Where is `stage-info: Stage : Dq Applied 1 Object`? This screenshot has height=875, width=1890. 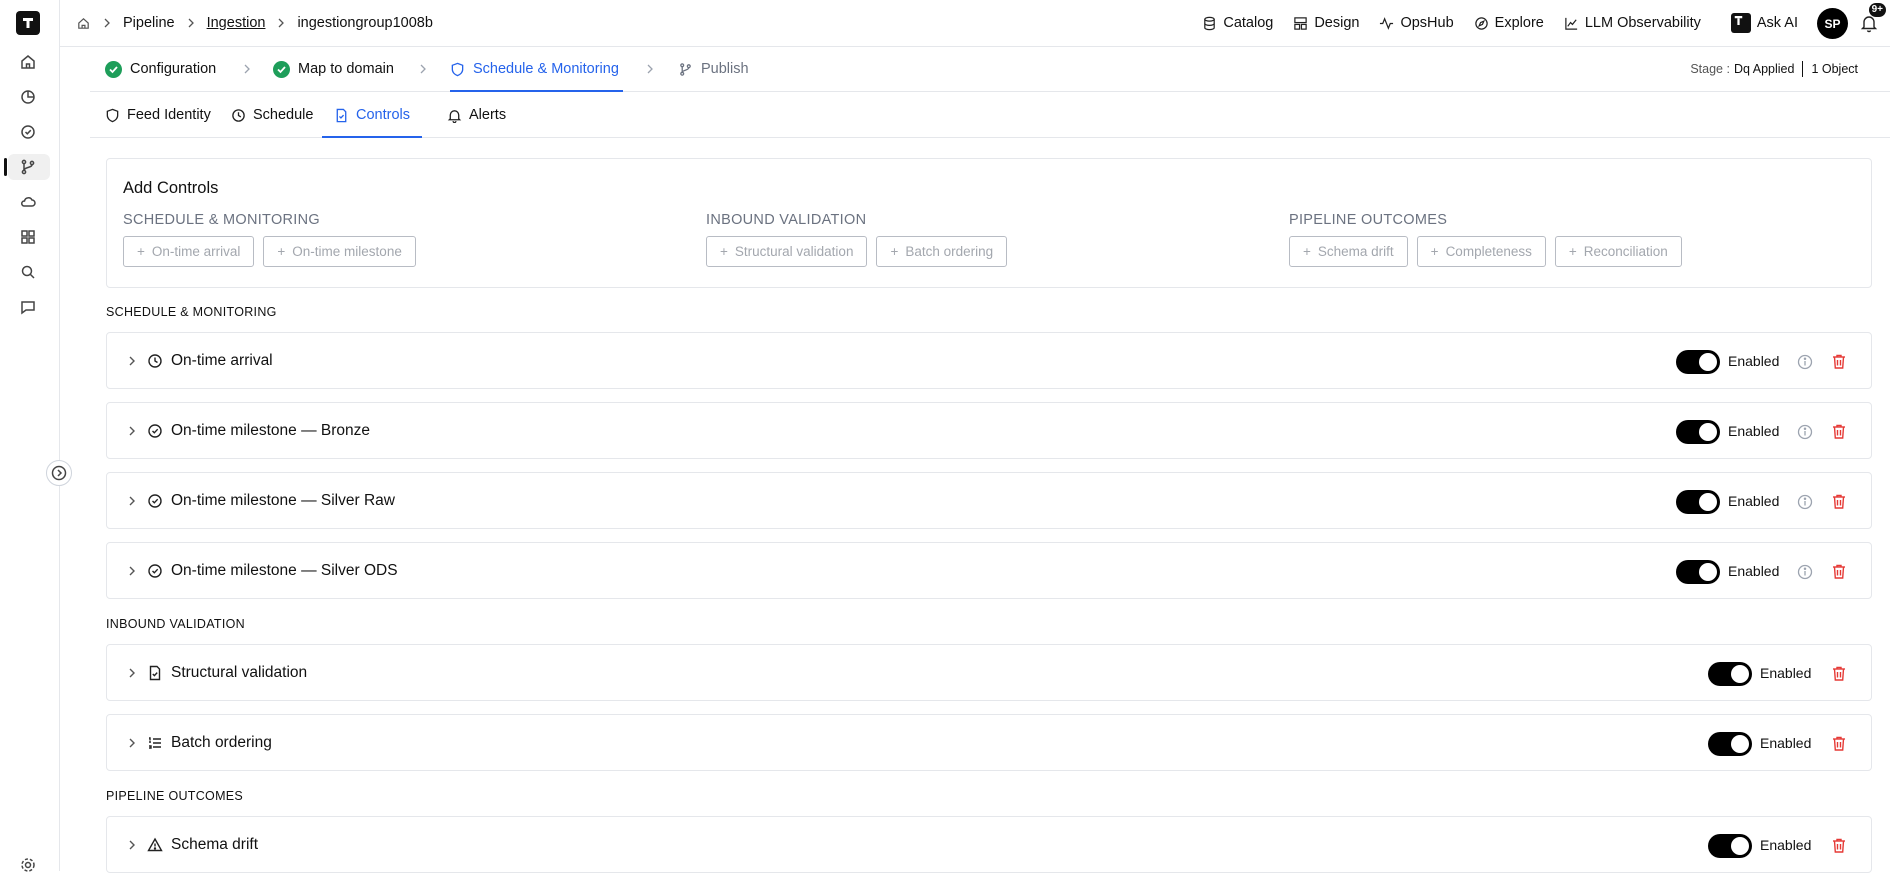 stage-info: Stage : Dq Applied 1 Object is located at coordinates (1774, 69).